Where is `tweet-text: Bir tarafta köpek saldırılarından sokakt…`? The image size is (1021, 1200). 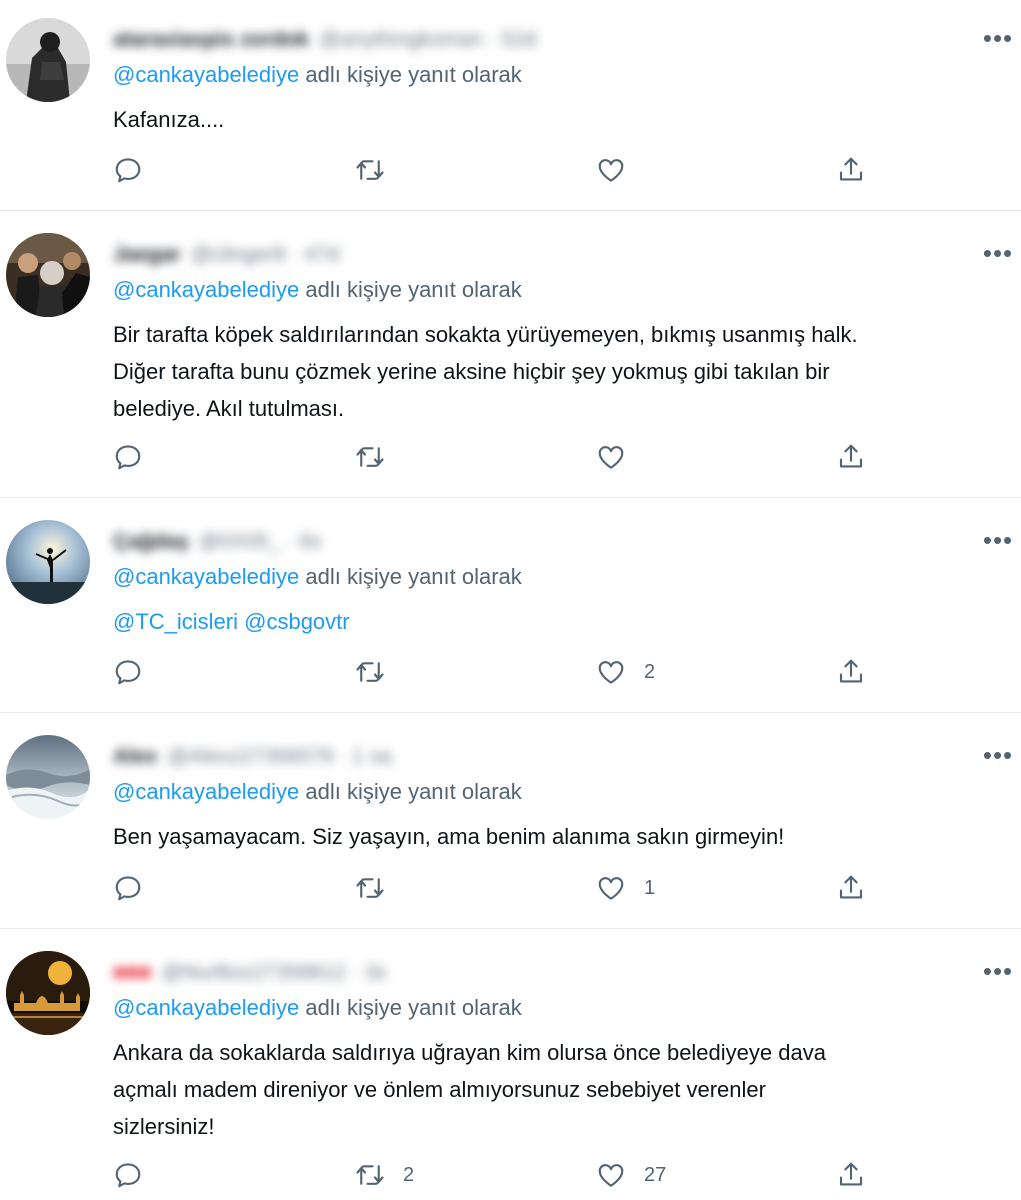 tweet-text: Bir tarafta köpek saldırılarından sokakt… is located at coordinates (485, 371).